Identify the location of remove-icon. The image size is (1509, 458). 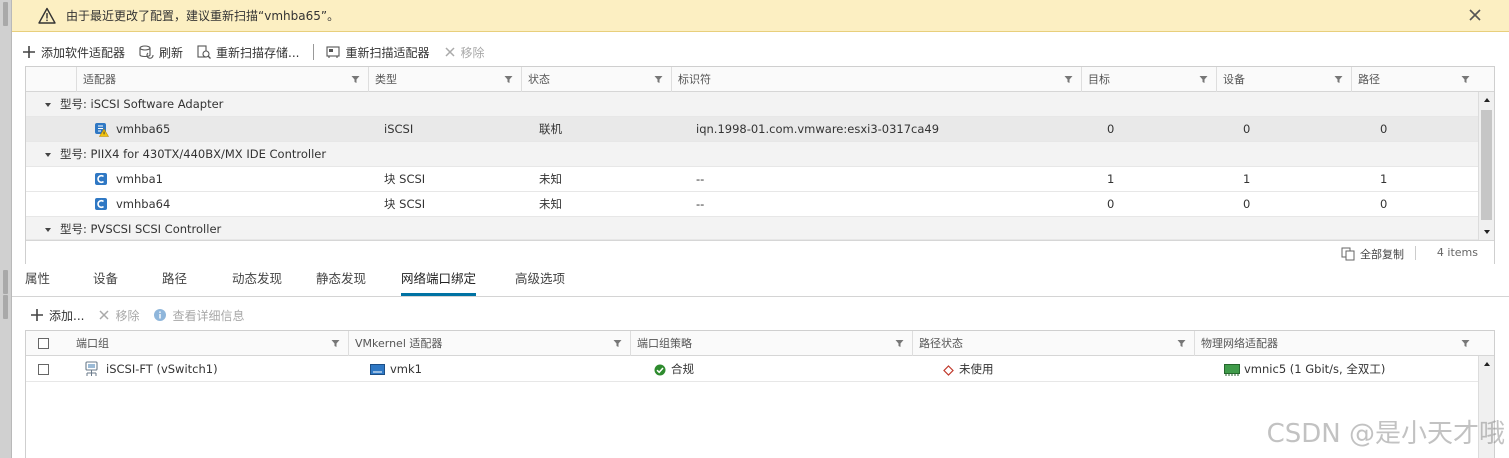
(449, 52).